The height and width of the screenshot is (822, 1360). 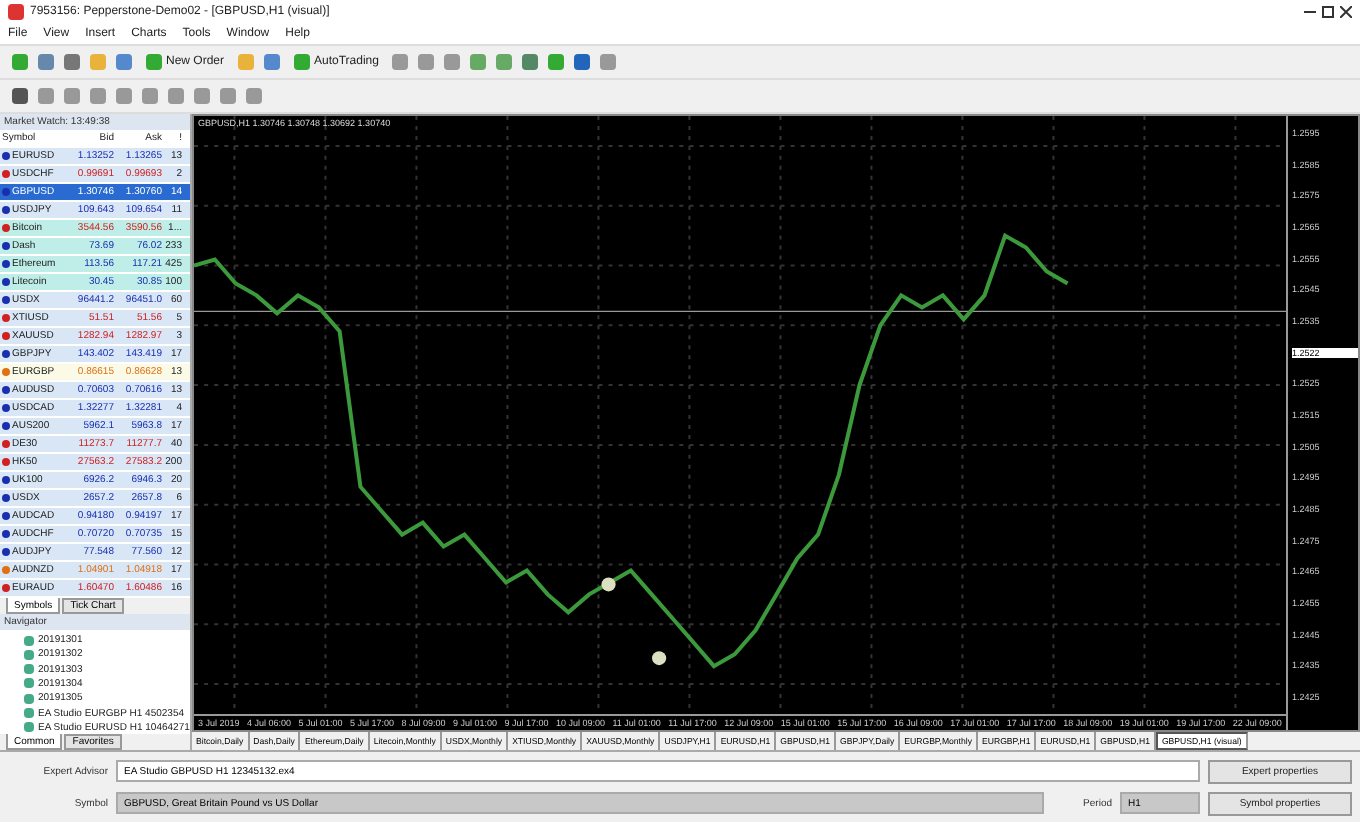 What do you see at coordinates (1328, 12) in the screenshot?
I see `maximize-icon` at bounding box center [1328, 12].